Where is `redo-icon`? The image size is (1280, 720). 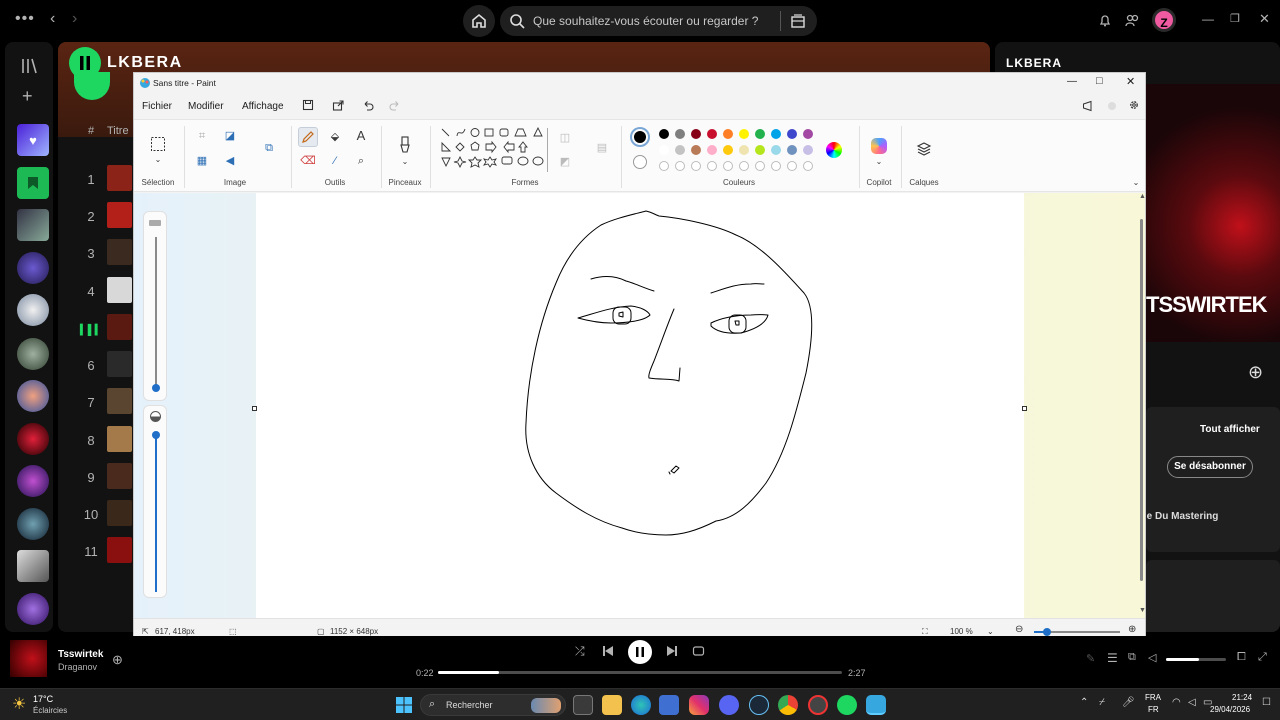
redo-icon is located at coordinates (395, 105).